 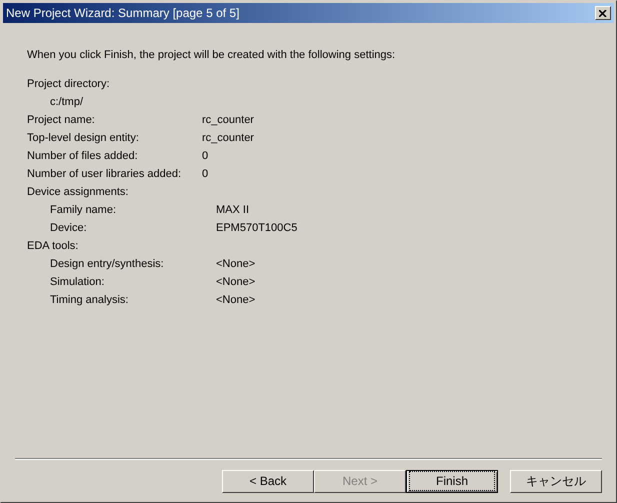 What do you see at coordinates (211, 55) in the screenshot?
I see `intro-text: When you click Finish, the project will be created with the following settings:` at bounding box center [211, 55].